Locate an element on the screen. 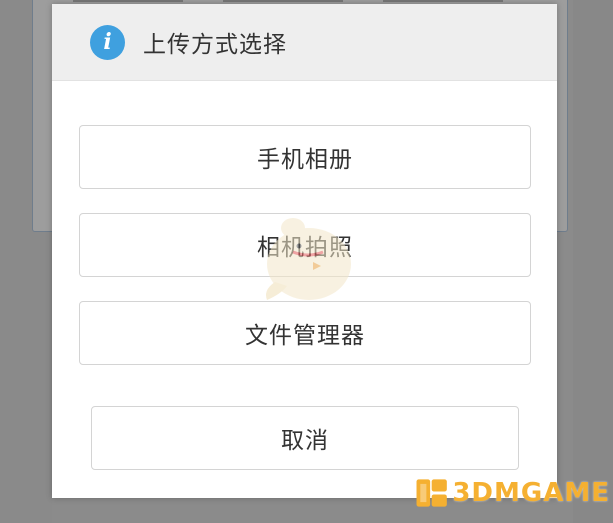  camera-button: 相机拍照 is located at coordinates (305, 245).